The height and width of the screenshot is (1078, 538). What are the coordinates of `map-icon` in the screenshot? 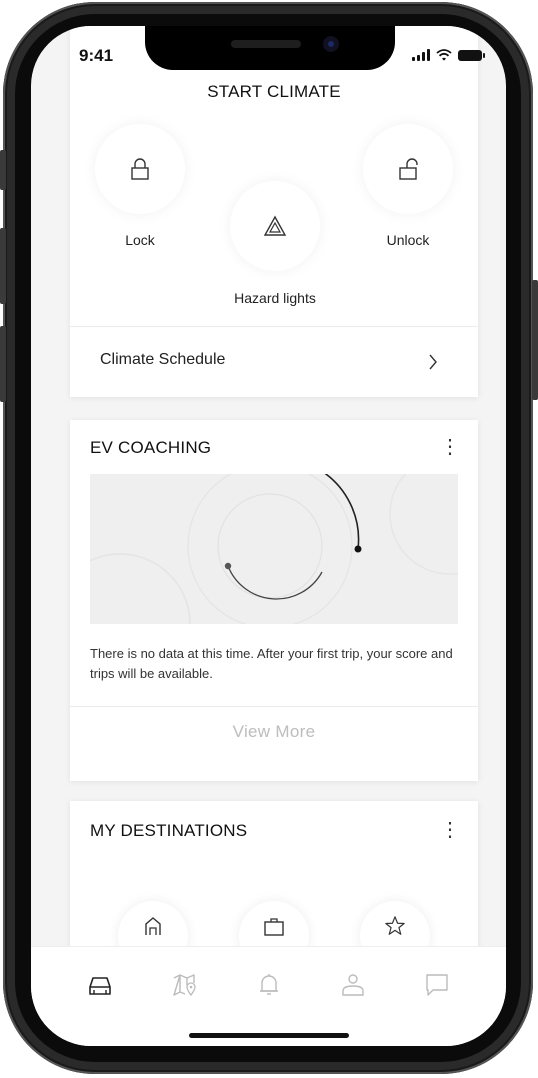 It's located at (184, 985).